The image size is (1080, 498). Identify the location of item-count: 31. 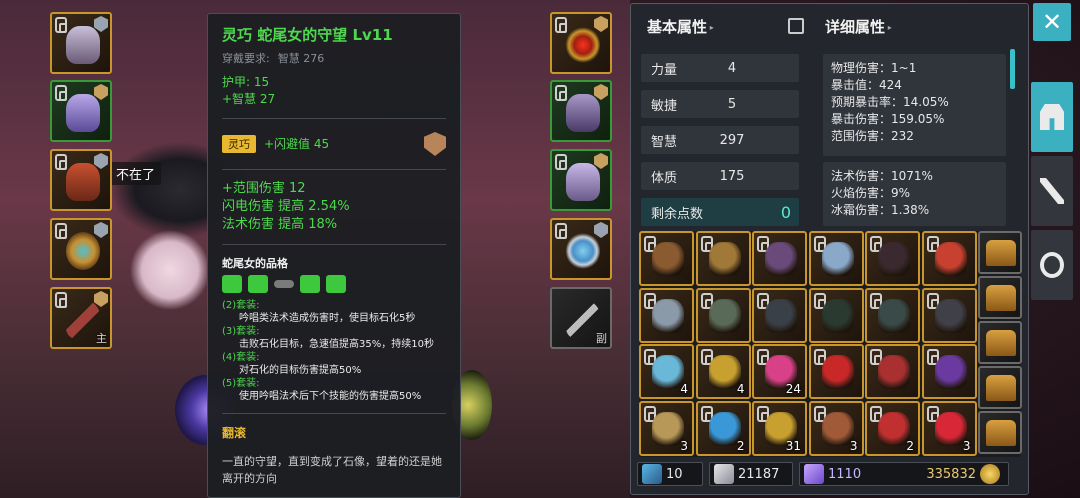
(793, 445).